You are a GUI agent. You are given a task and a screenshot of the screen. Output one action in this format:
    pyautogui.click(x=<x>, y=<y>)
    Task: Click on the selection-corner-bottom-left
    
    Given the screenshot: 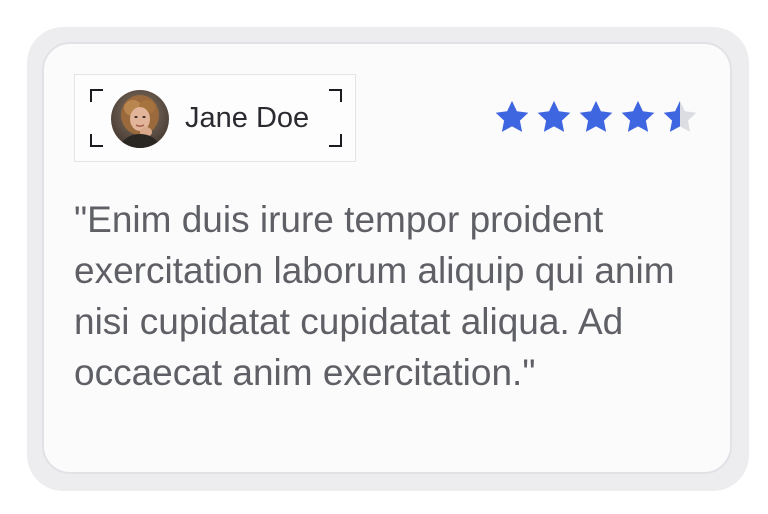 What is the action you would take?
    pyautogui.click(x=96, y=140)
    